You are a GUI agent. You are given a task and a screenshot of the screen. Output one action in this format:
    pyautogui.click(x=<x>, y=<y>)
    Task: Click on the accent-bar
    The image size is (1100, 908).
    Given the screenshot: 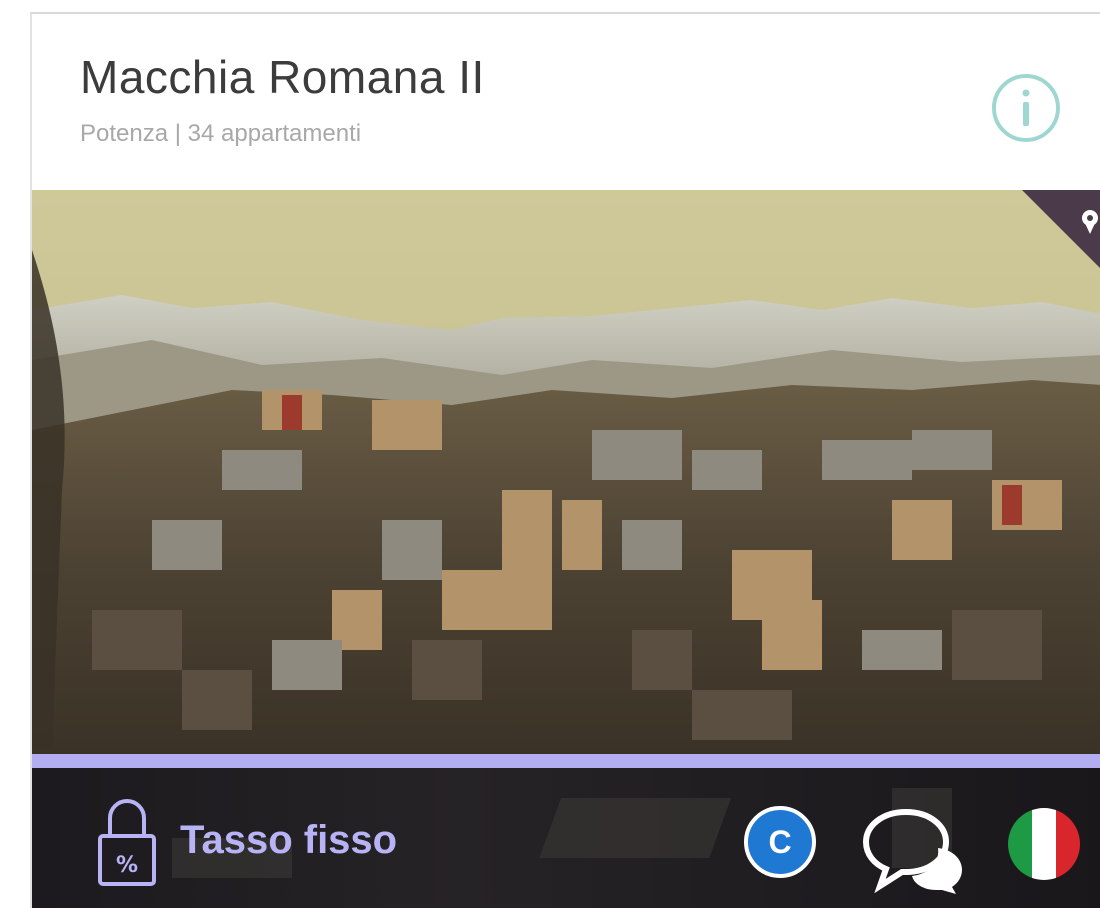 What is the action you would take?
    pyautogui.click(x=566, y=761)
    